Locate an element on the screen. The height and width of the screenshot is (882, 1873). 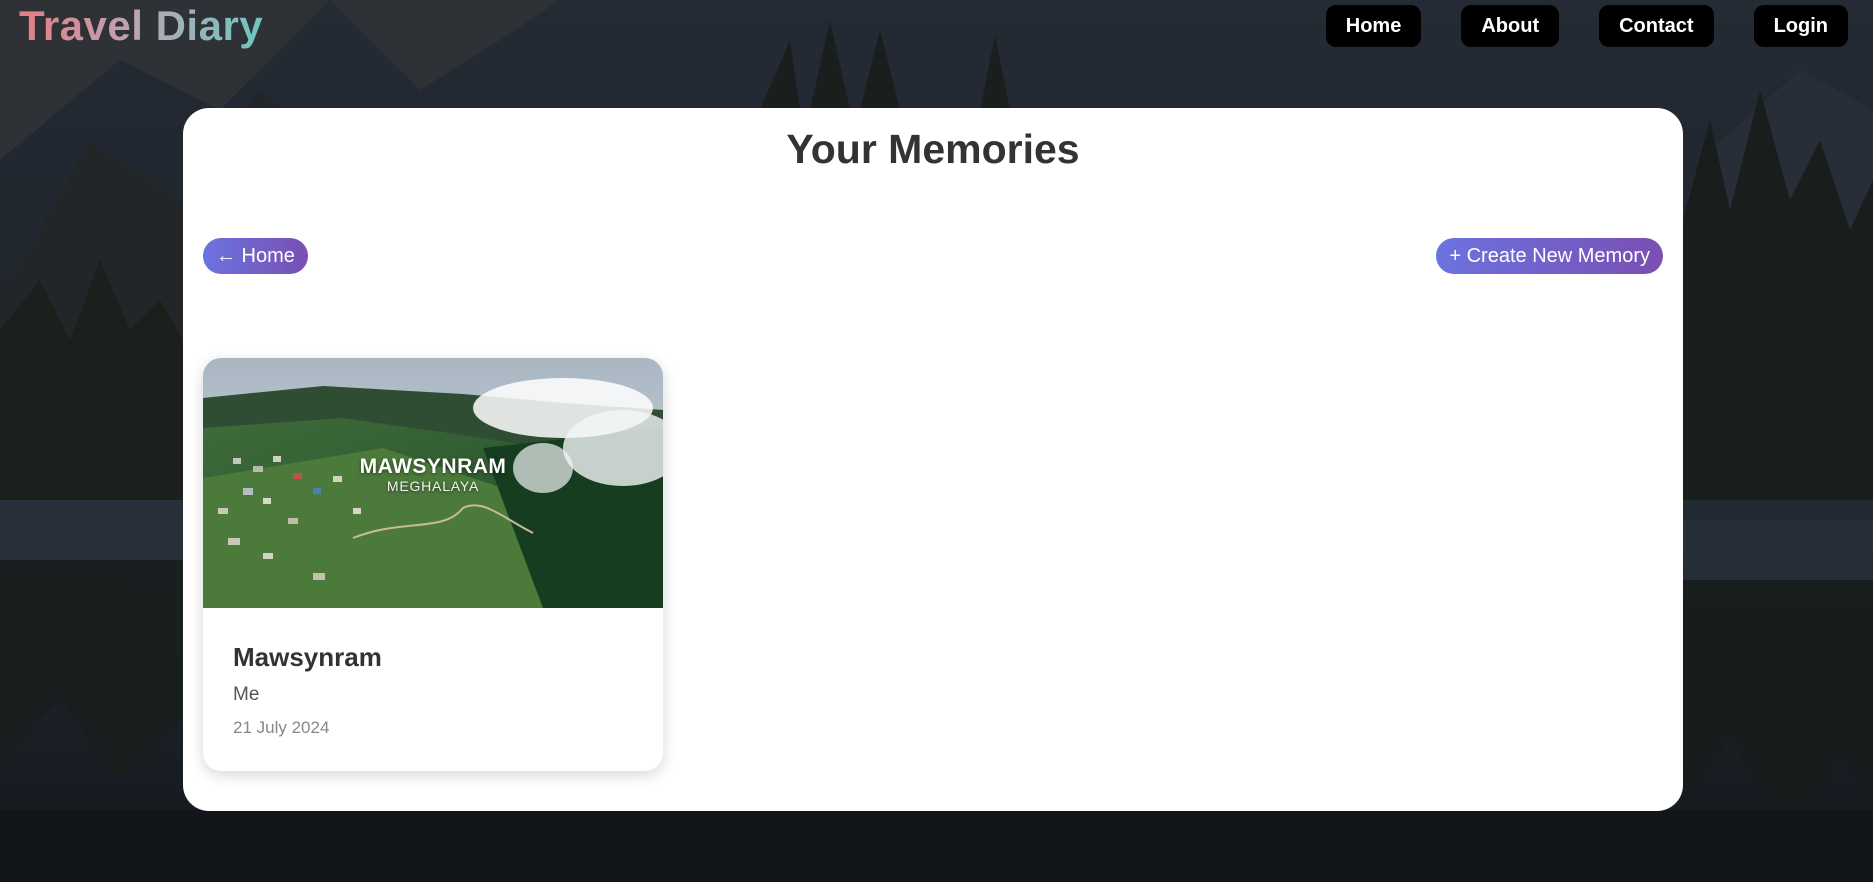
nav-home-link: Home is located at coordinates (1373, 26).